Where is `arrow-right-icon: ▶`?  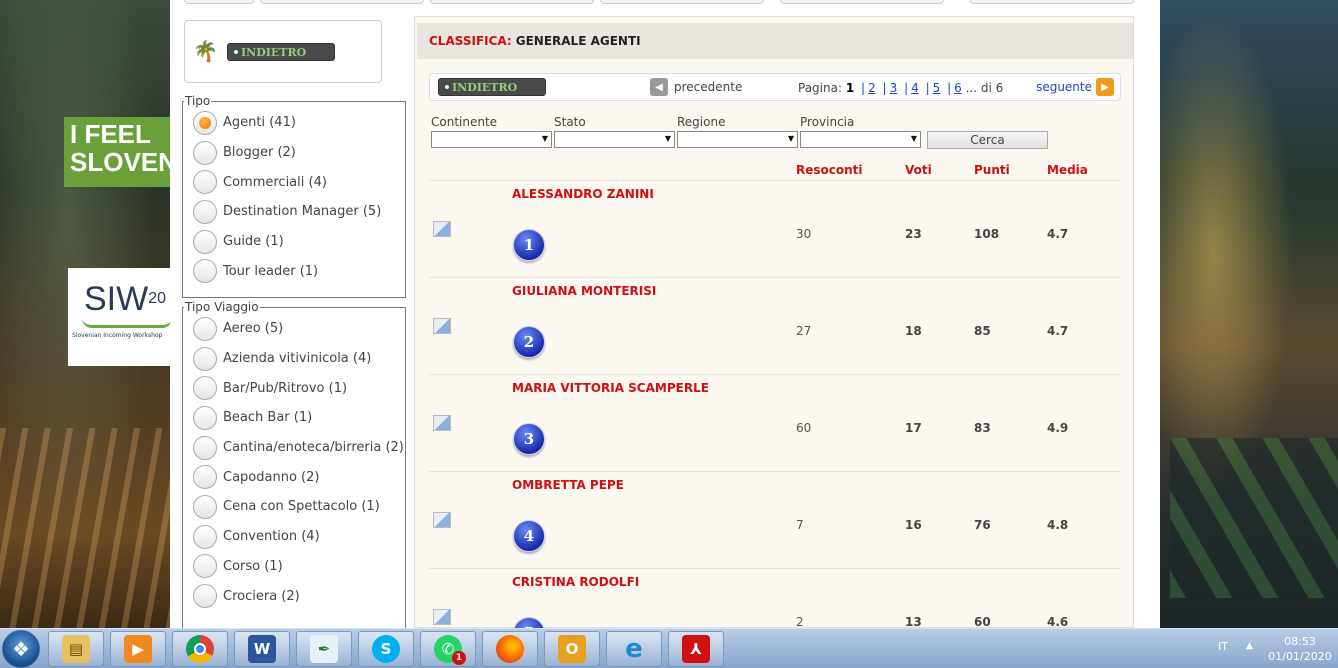 arrow-right-icon: ▶ is located at coordinates (1105, 87).